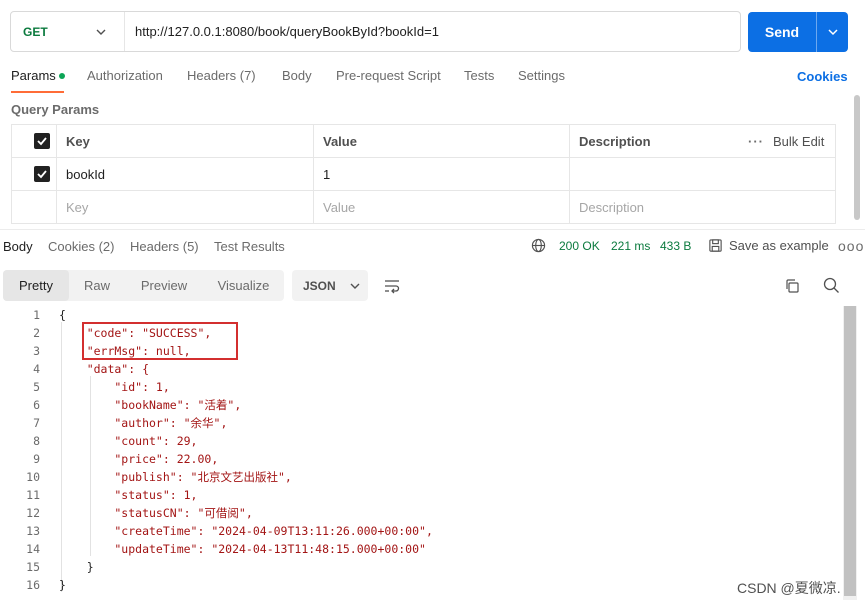 The image size is (865, 605). What do you see at coordinates (36, 285) in the screenshot?
I see `view-pretty: Pretty` at bounding box center [36, 285].